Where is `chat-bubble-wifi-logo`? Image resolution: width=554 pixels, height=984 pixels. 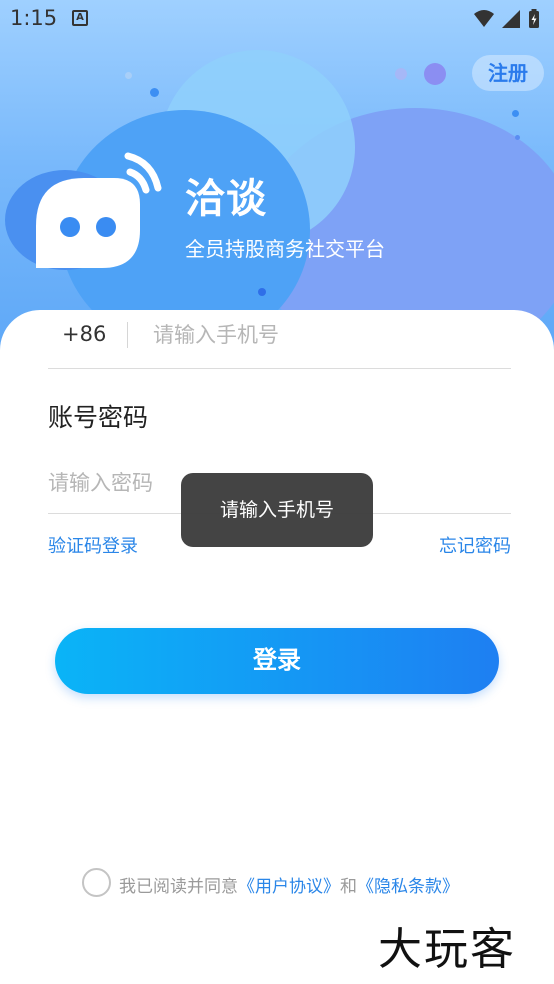 chat-bubble-wifi-logo is located at coordinates (101, 212).